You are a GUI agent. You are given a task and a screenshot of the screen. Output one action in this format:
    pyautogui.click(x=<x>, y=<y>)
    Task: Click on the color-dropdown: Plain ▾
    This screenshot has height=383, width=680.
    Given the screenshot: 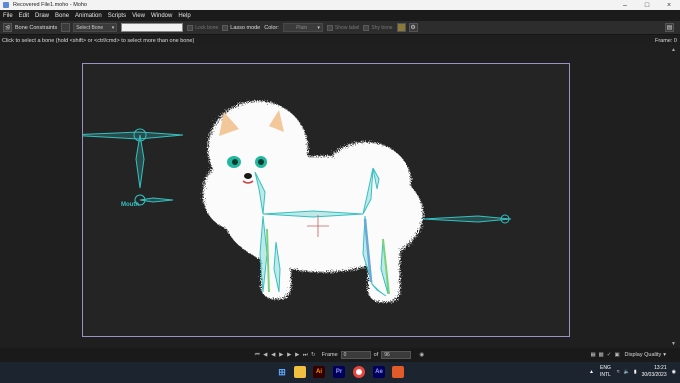 What is the action you would take?
    pyautogui.click(x=302, y=27)
    